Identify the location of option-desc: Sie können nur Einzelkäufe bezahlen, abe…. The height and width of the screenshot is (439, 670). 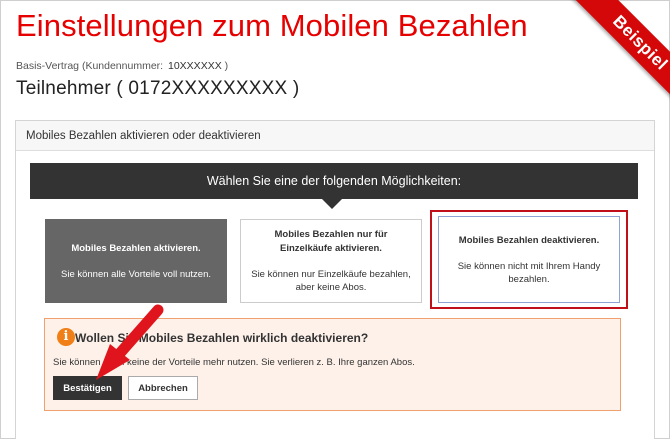
(331, 281).